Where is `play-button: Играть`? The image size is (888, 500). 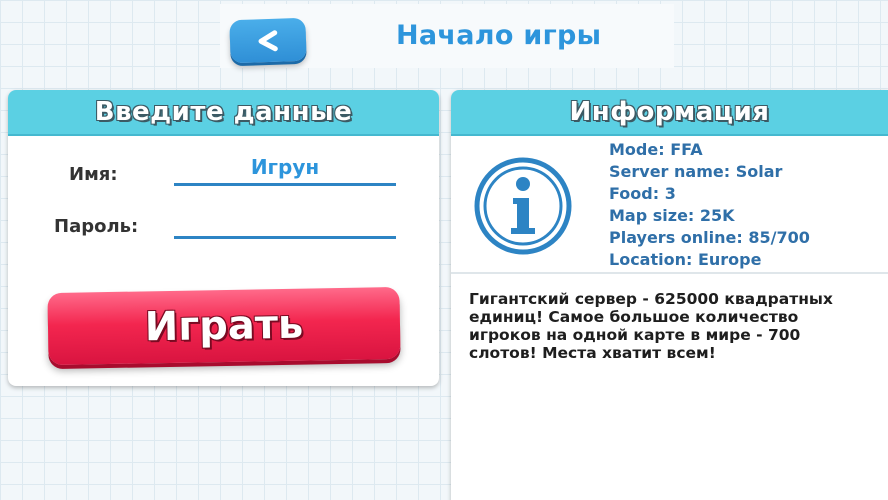
play-button: Играть is located at coordinates (224, 326).